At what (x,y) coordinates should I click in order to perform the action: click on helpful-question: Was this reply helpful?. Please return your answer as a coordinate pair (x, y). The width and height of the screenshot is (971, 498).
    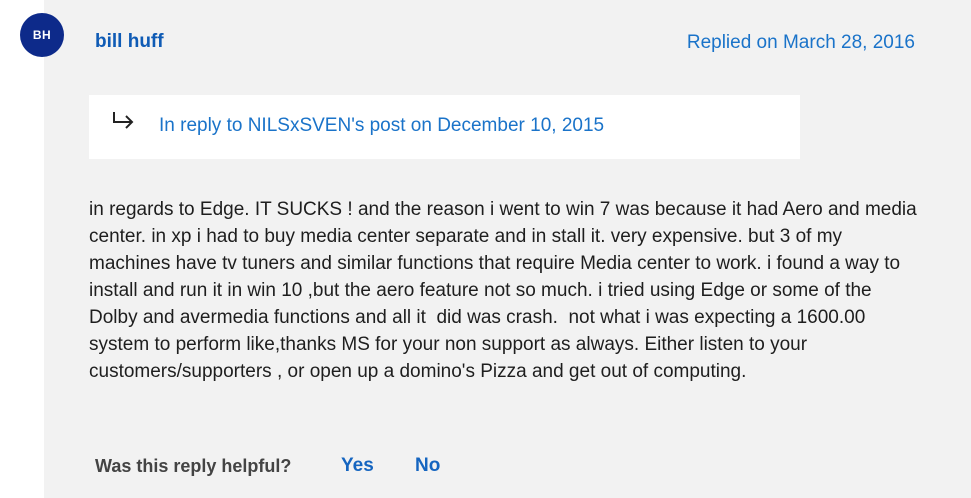
    Looking at the image, I should click on (193, 466).